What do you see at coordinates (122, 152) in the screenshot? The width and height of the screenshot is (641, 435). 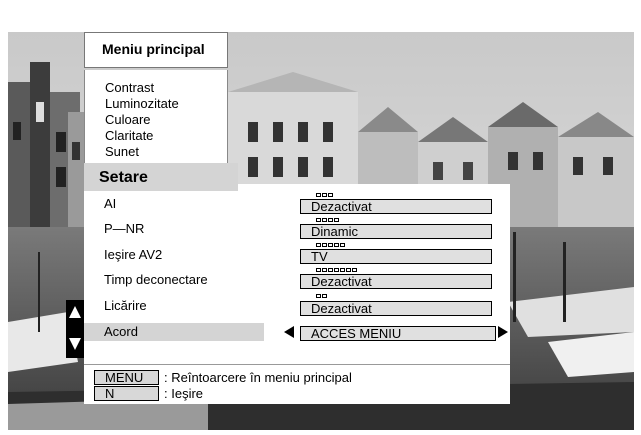 I see `menu-item-sunet: Sunet` at bounding box center [122, 152].